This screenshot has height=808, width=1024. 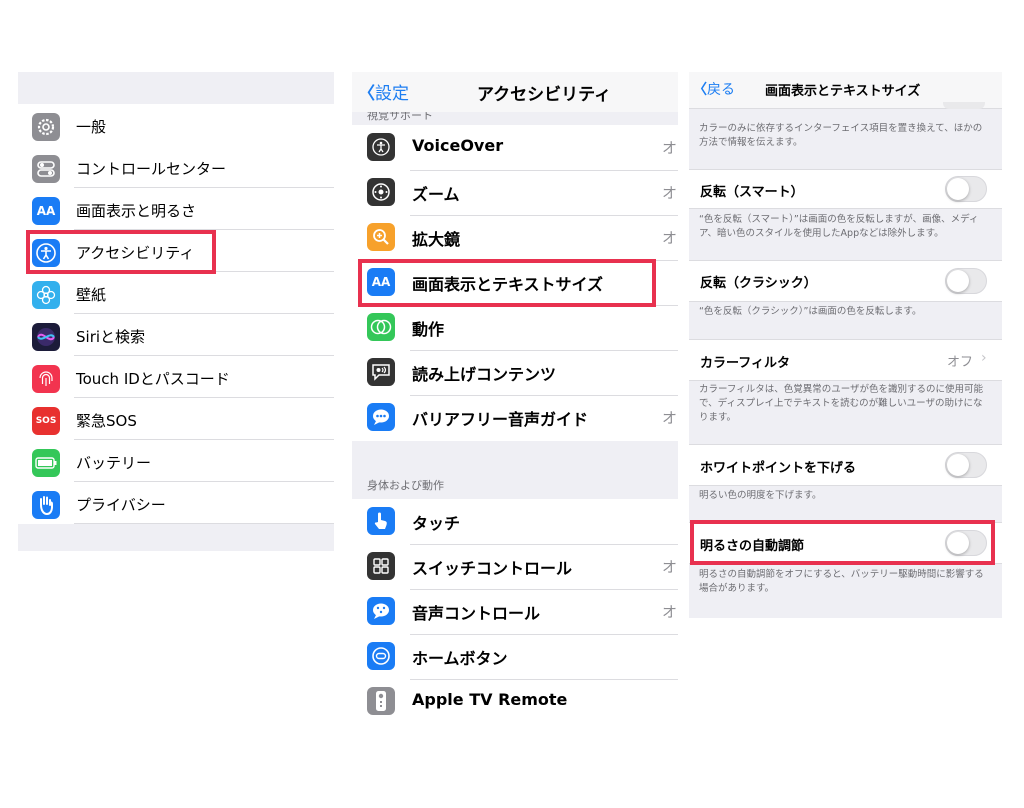 I want to click on white-point-toggle, so click(x=966, y=465).